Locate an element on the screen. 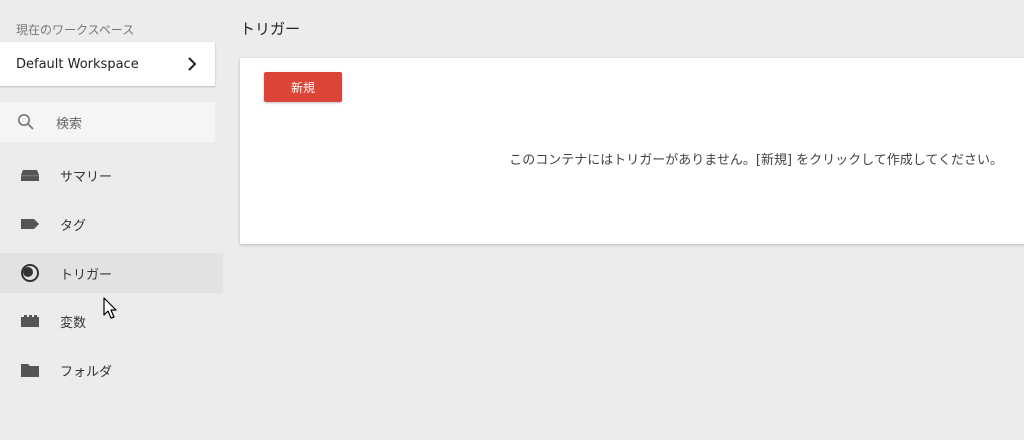 The width and height of the screenshot is (1024, 440). sidebar-item-variables: 変数 is located at coordinates (111, 321).